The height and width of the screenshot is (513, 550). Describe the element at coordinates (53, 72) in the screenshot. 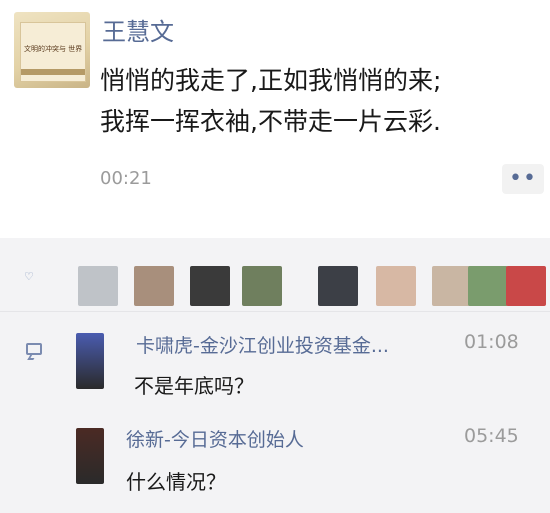

I see `book-cover-band` at that location.